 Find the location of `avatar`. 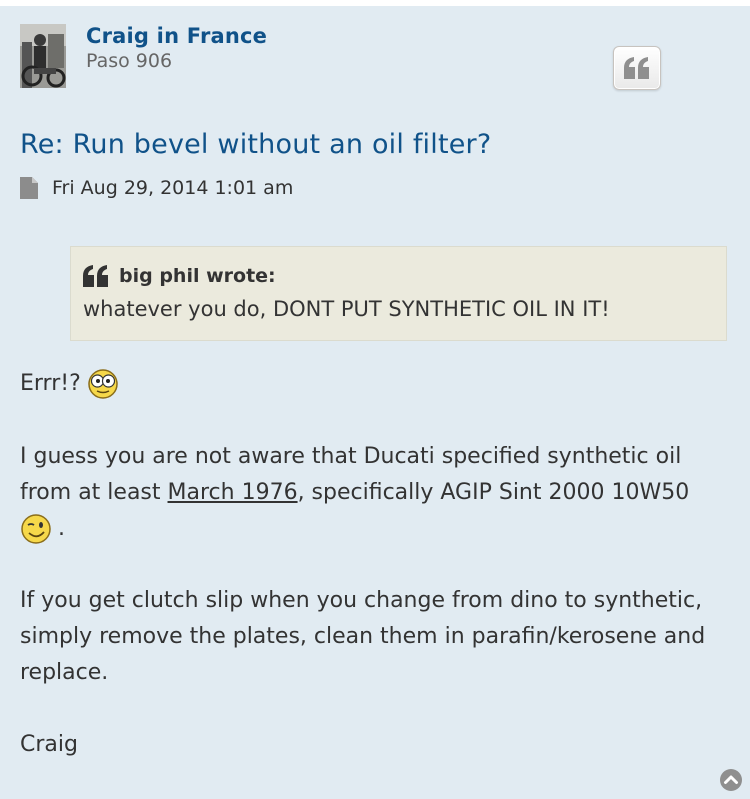

avatar is located at coordinates (43, 56).